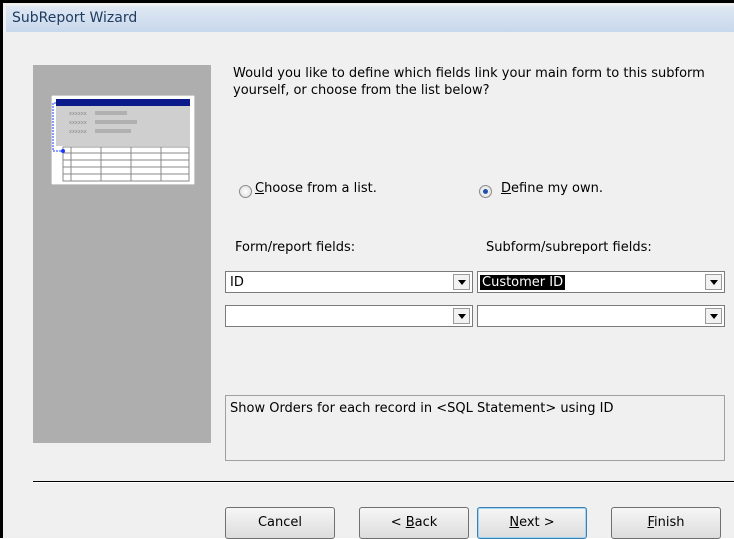  I want to click on choose-from-list-radio, so click(245, 191).